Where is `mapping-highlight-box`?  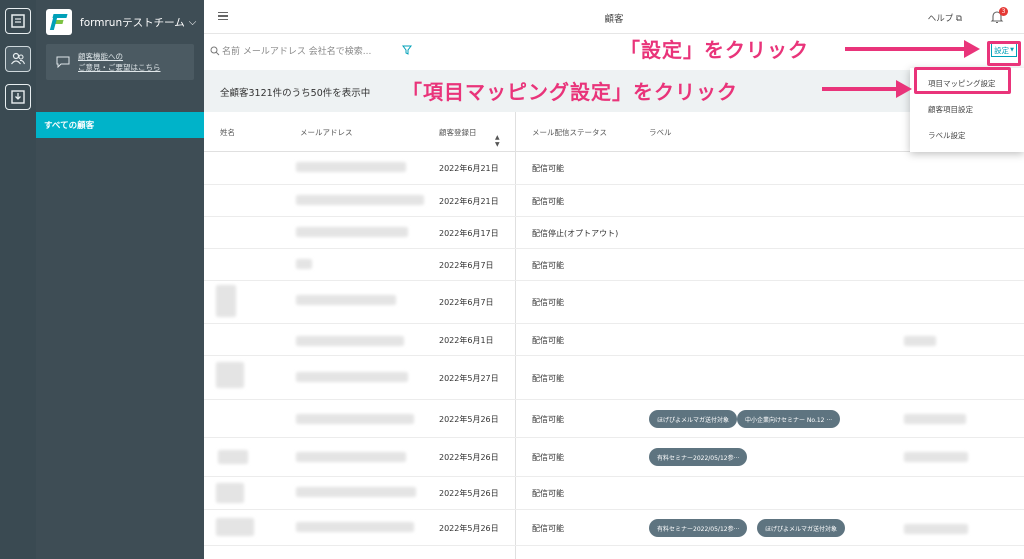 mapping-highlight-box is located at coordinates (962, 80).